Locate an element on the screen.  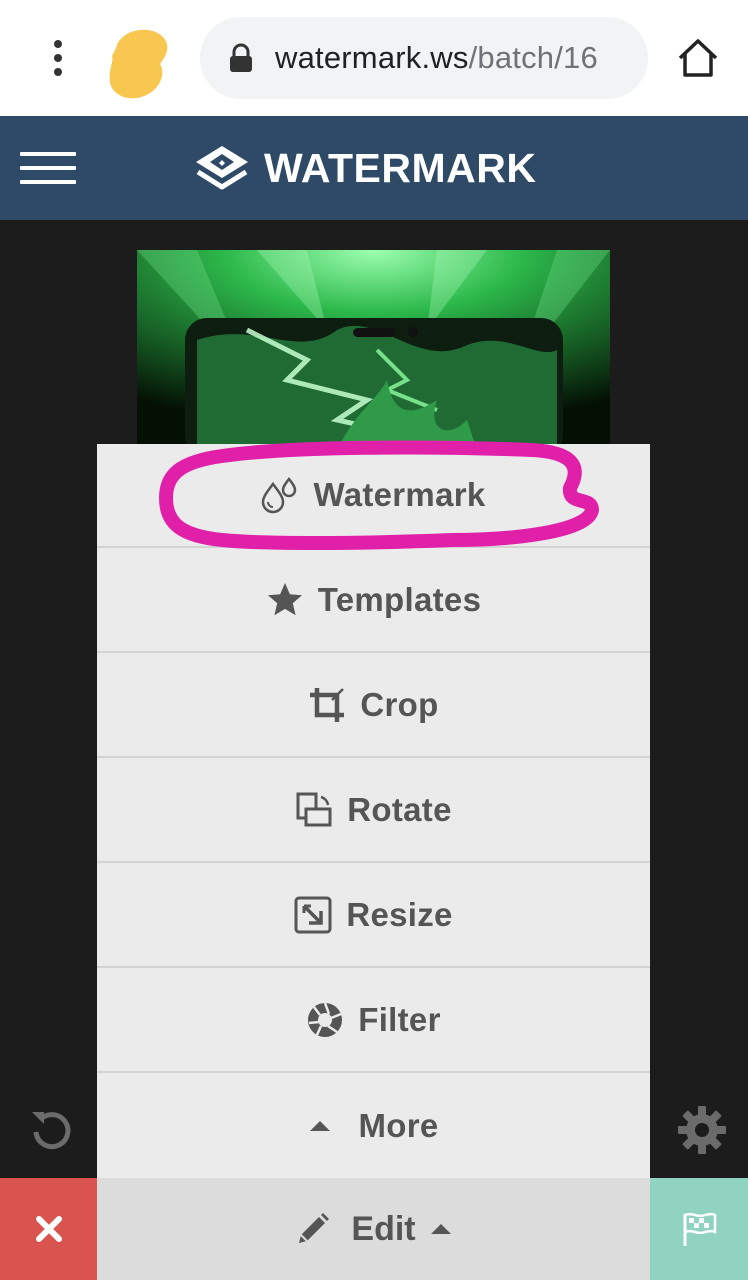
preview-image is located at coordinates (373, 350).